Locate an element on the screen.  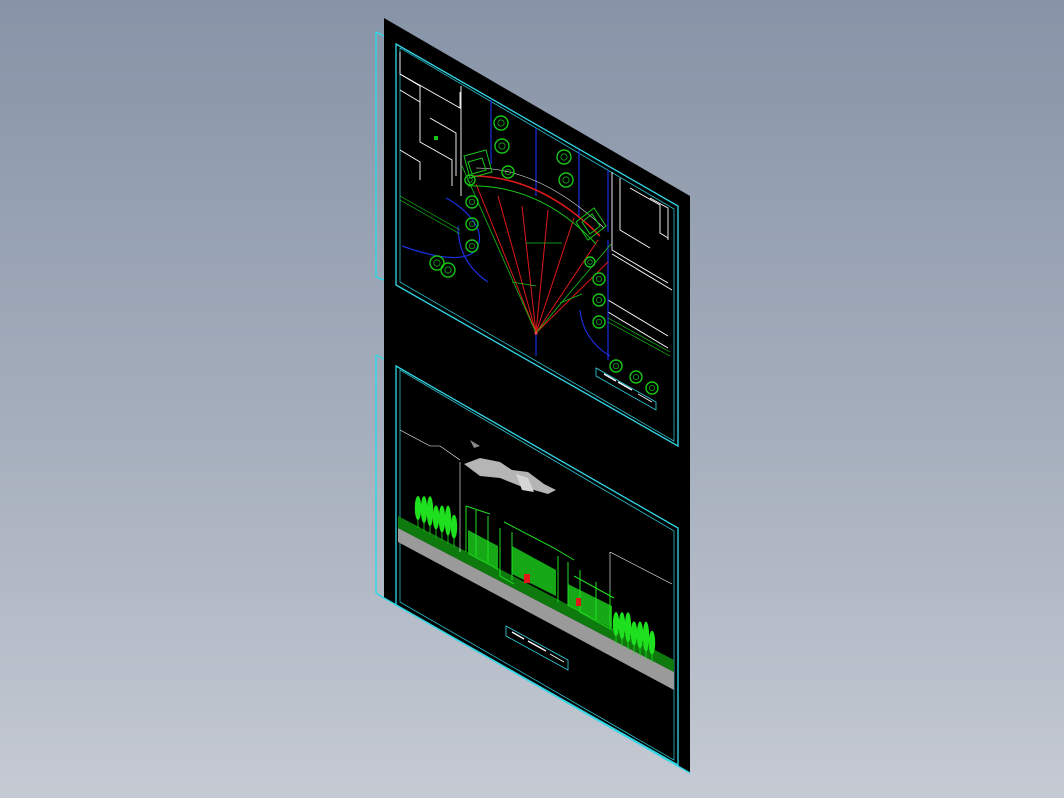
plan-focal-point is located at coordinates (536, 333).